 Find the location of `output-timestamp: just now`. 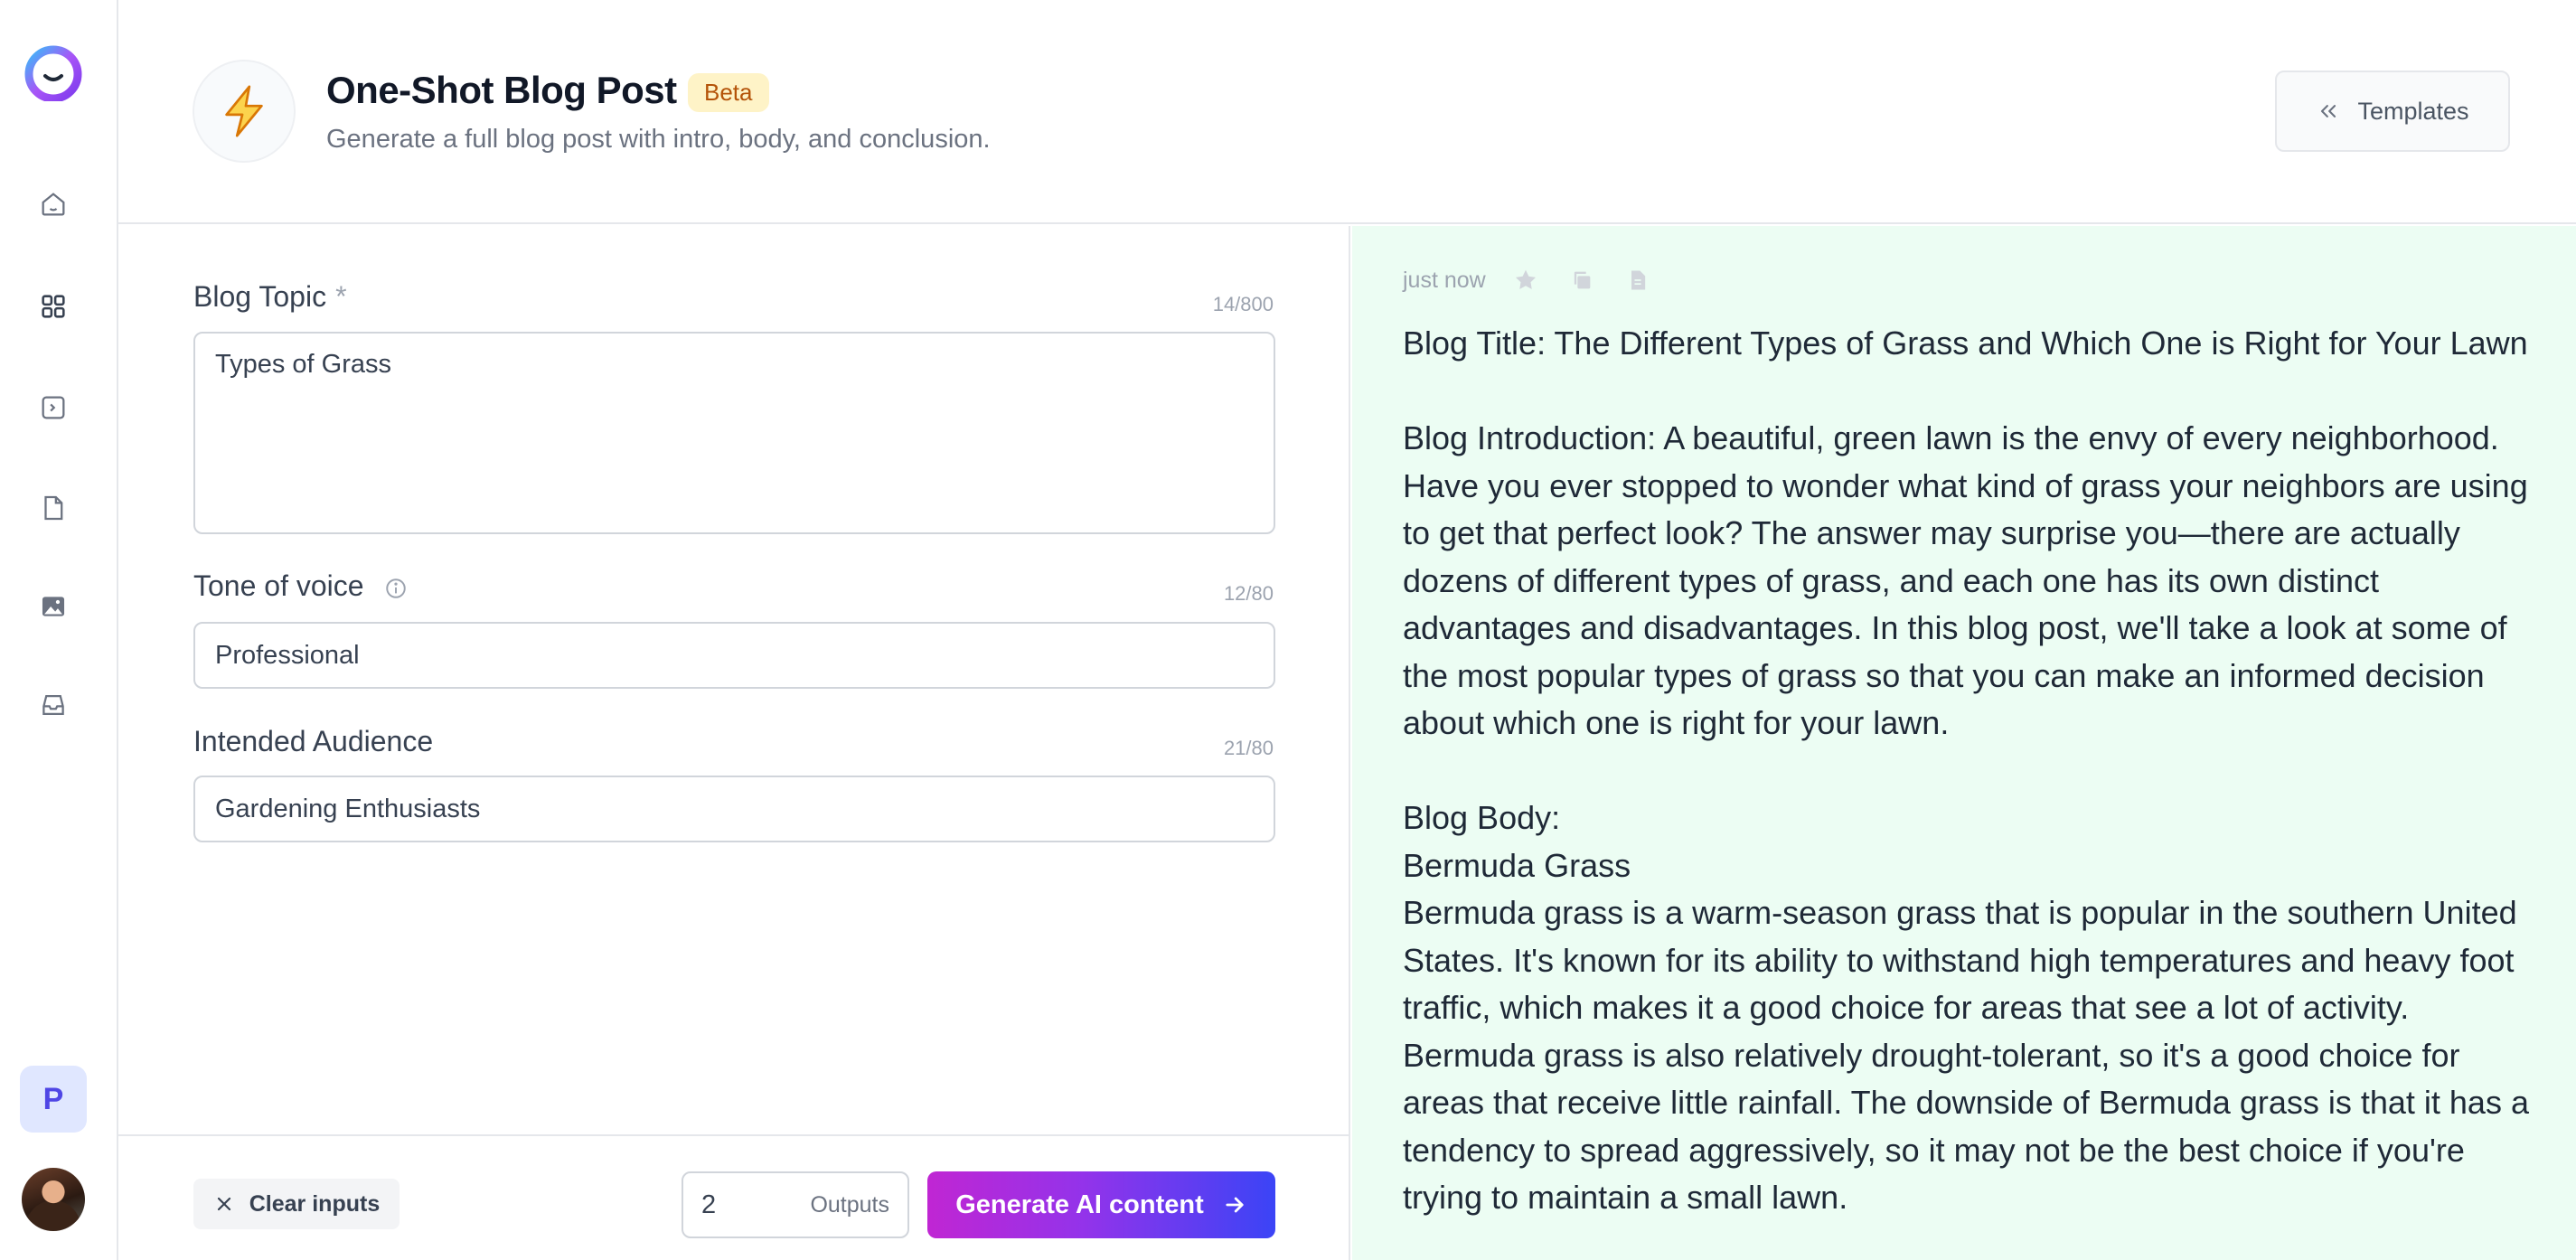

output-timestamp: just now is located at coordinates (1444, 280).